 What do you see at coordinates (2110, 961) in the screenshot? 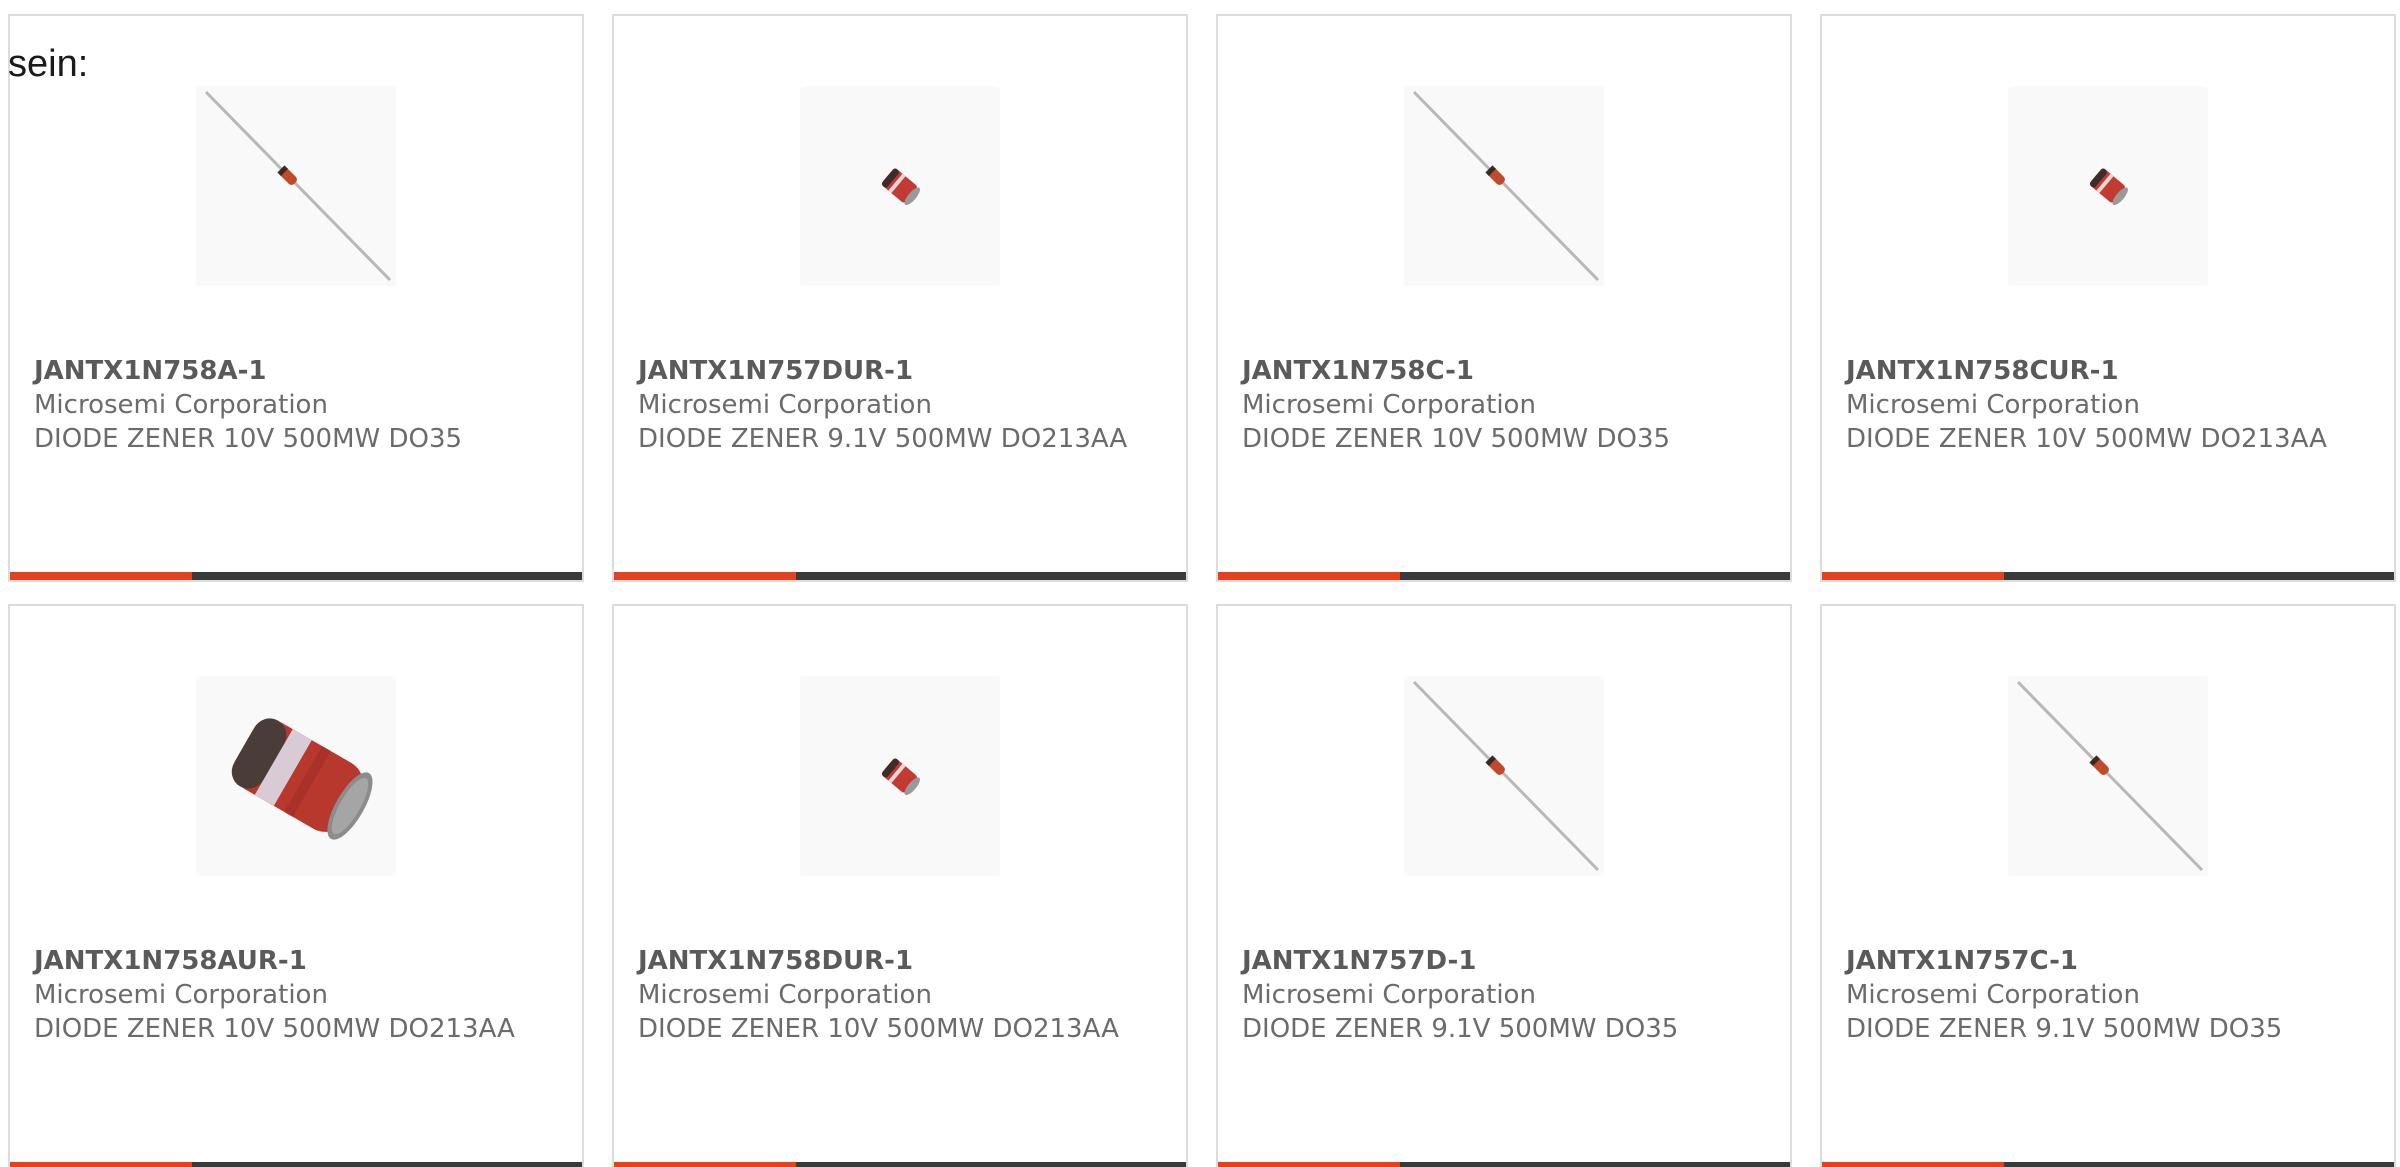
I see `part-number: JANTX1N757C-1` at bounding box center [2110, 961].